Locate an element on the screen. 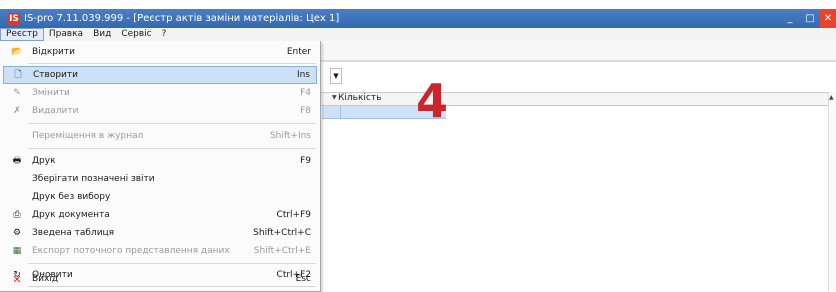 This screenshot has width=836, height=292. edit-document-icon: ✎ is located at coordinates (17, 93).